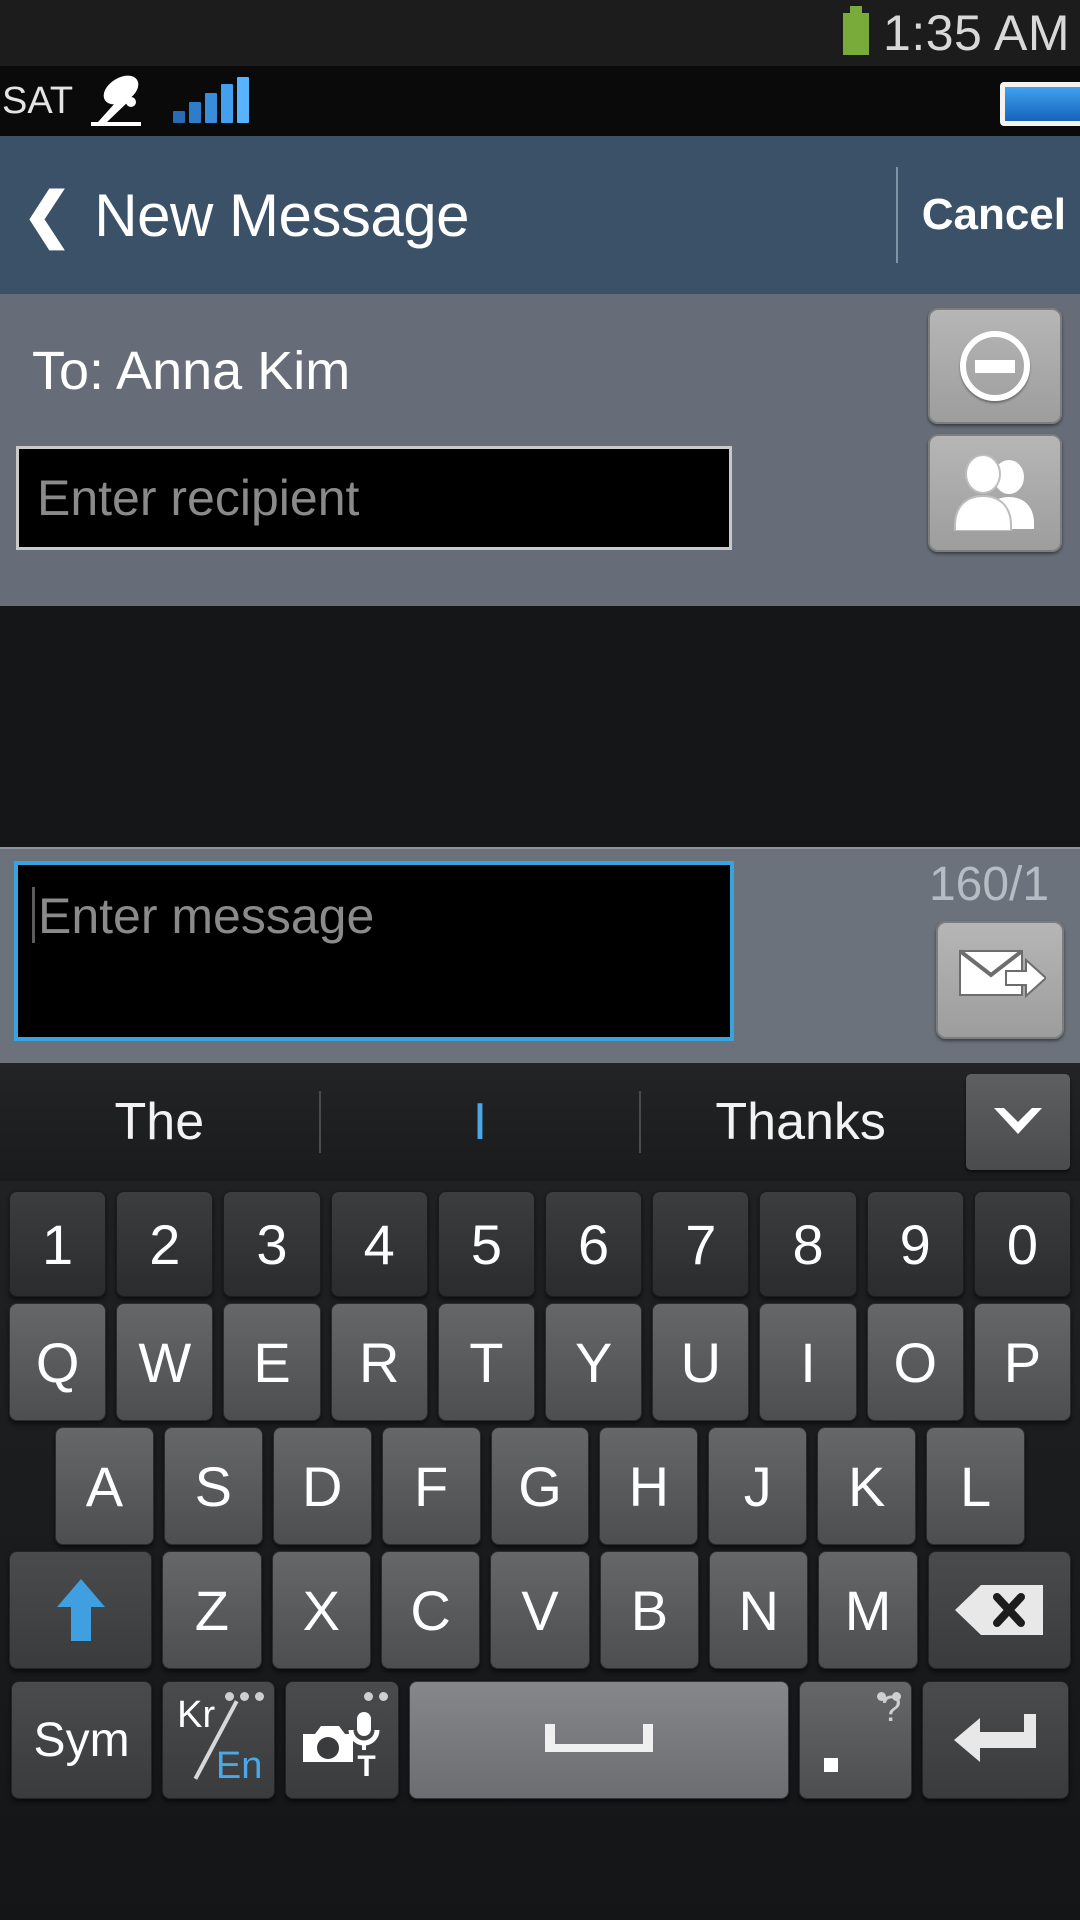 The width and height of the screenshot is (1080, 1920). Describe the element at coordinates (281, 215) in the screenshot. I see `page-title: New Message` at that location.